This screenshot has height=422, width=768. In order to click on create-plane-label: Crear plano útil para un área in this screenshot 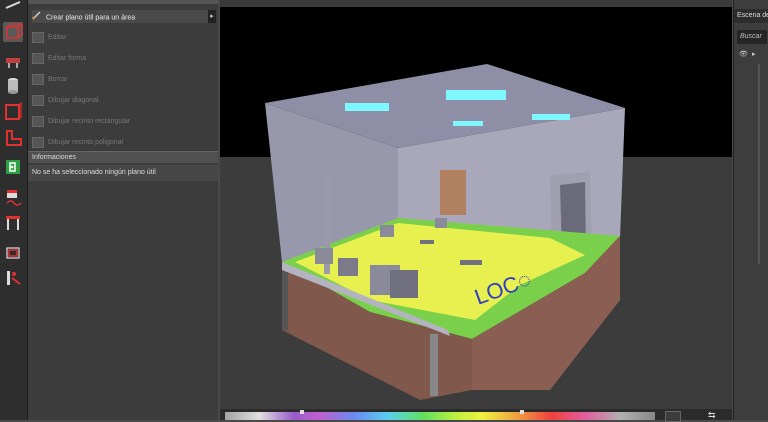, I will do `click(91, 18)`.